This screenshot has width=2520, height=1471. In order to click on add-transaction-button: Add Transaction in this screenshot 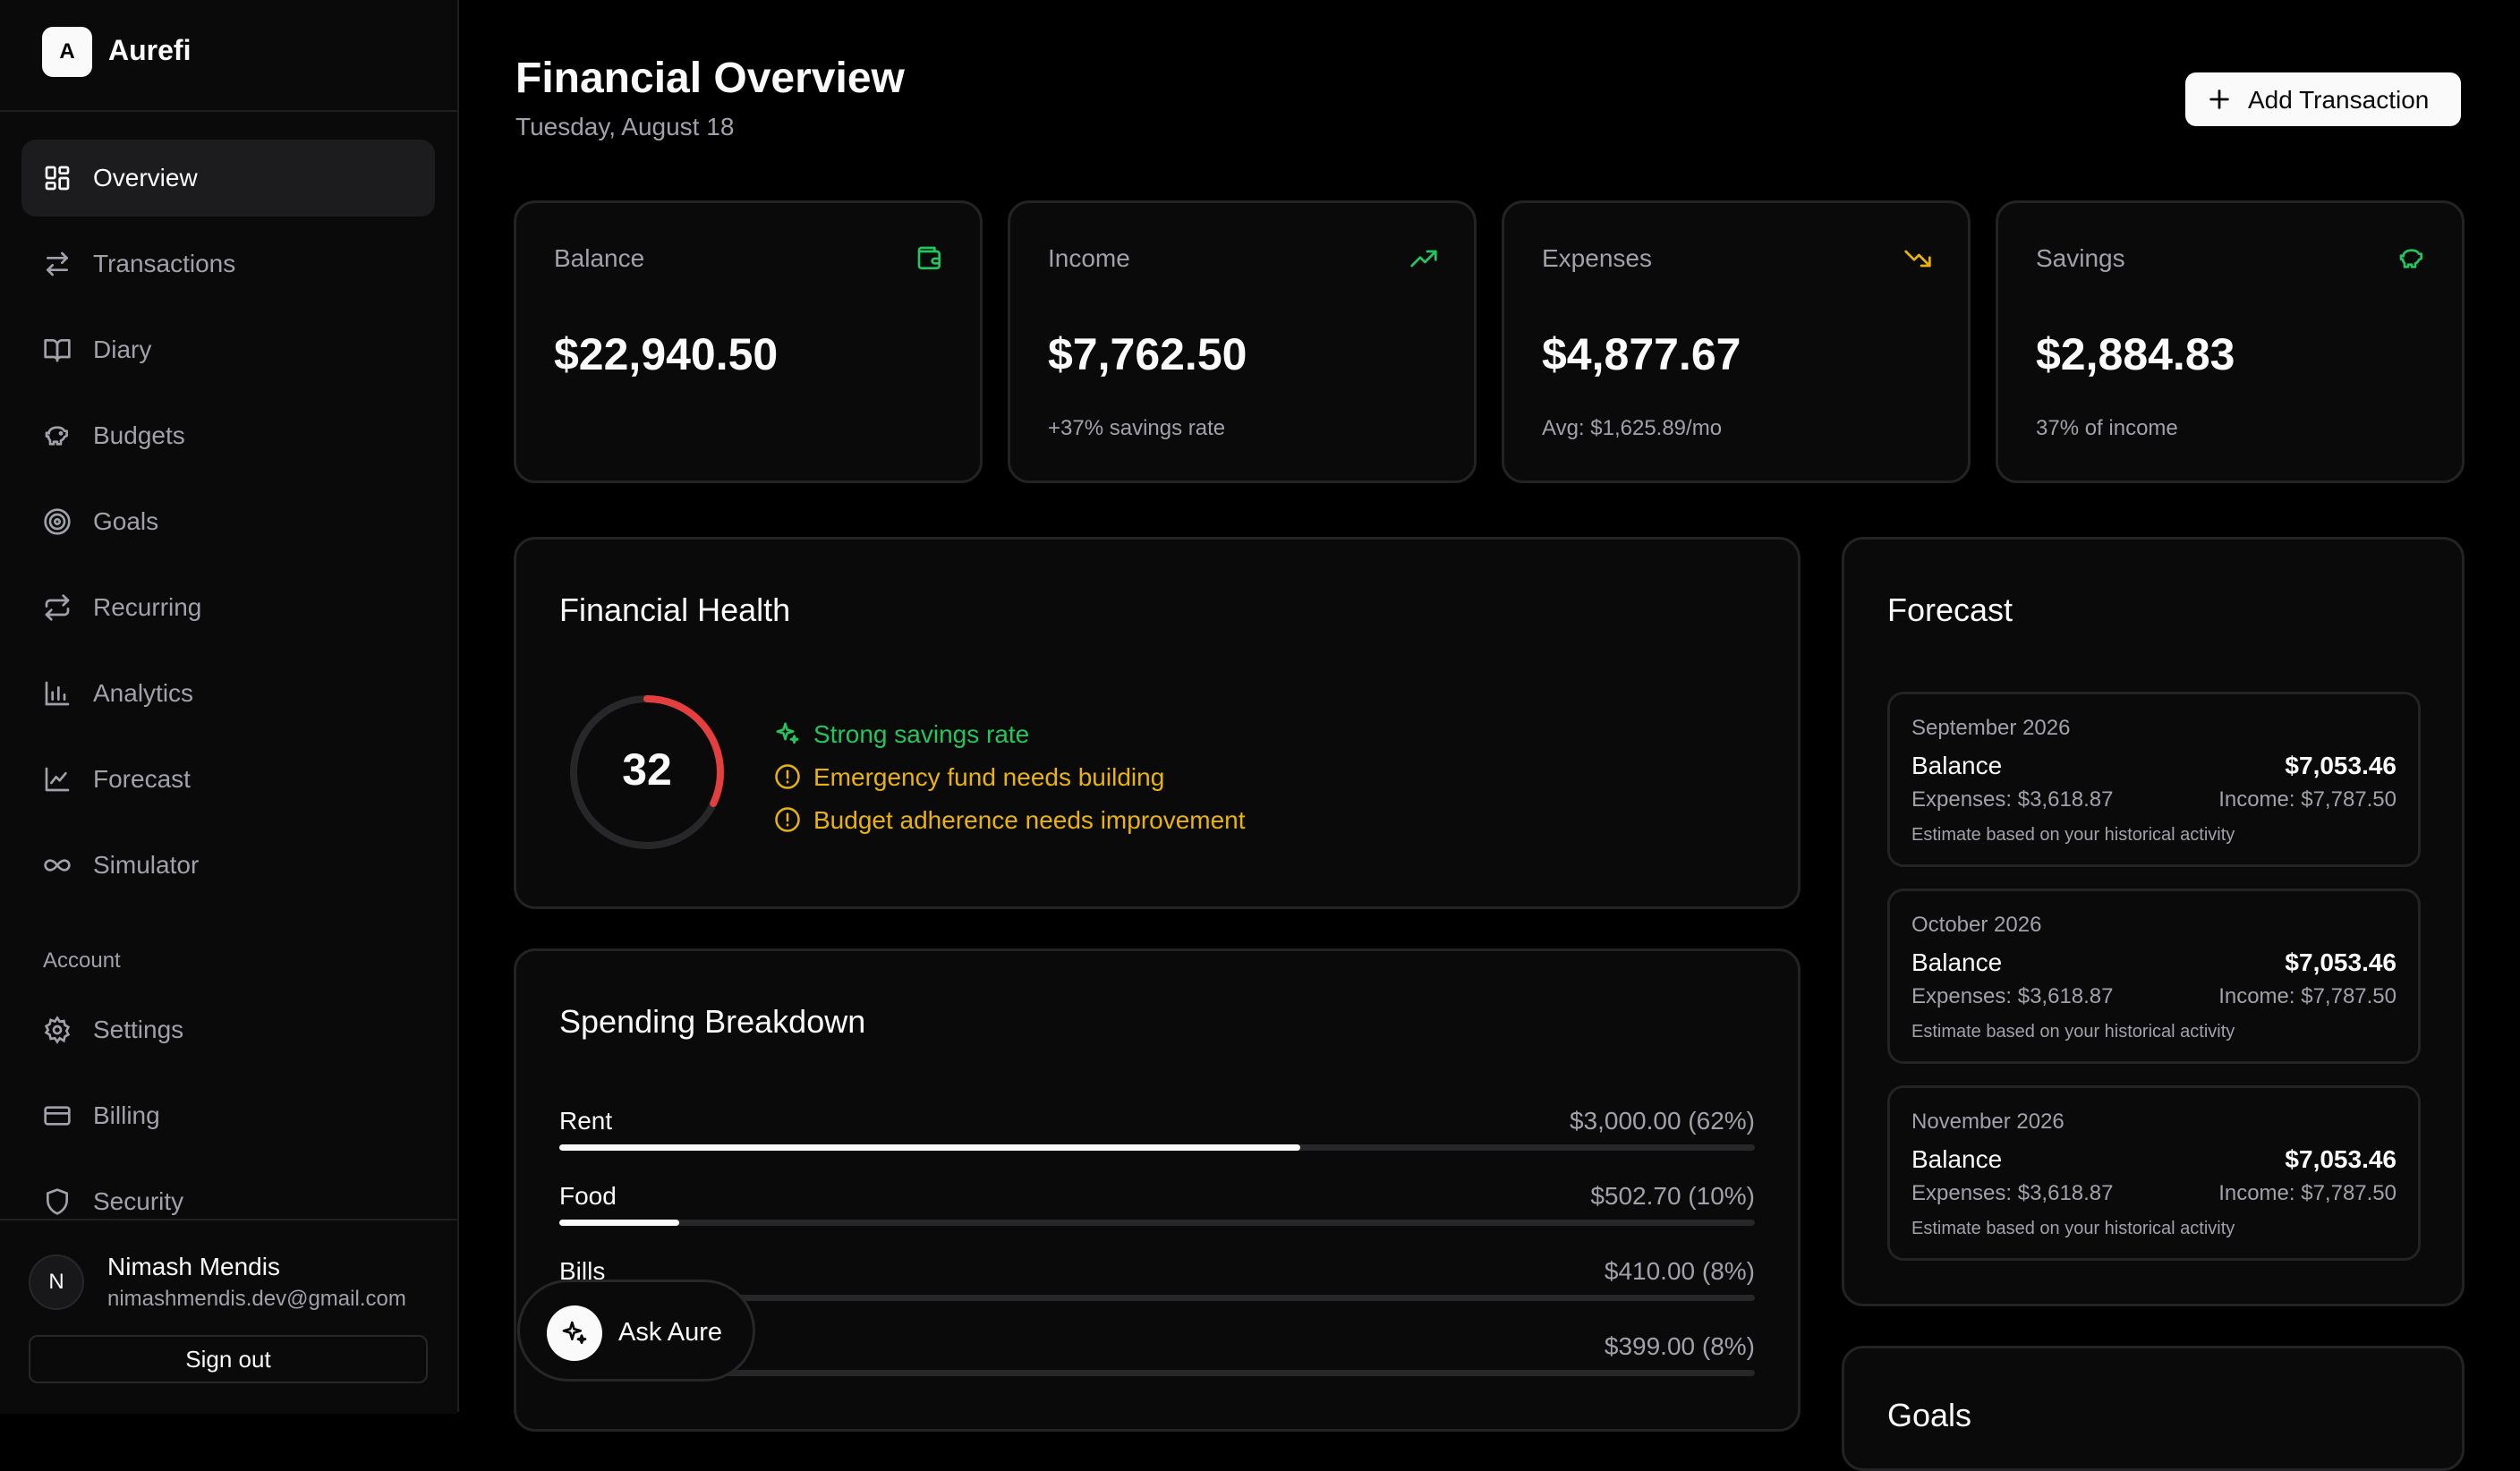, I will do `click(2323, 99)`.